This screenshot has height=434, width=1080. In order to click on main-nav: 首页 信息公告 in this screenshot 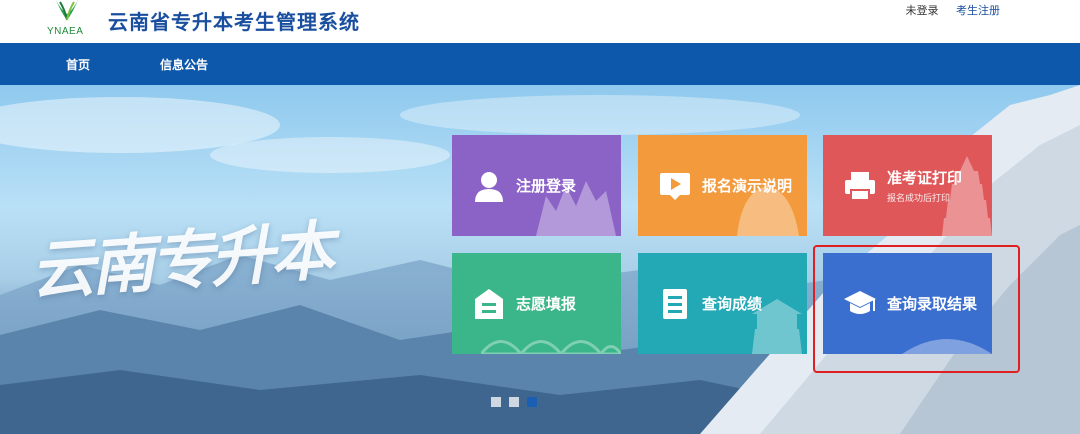, I will do `click(540, 64)`.